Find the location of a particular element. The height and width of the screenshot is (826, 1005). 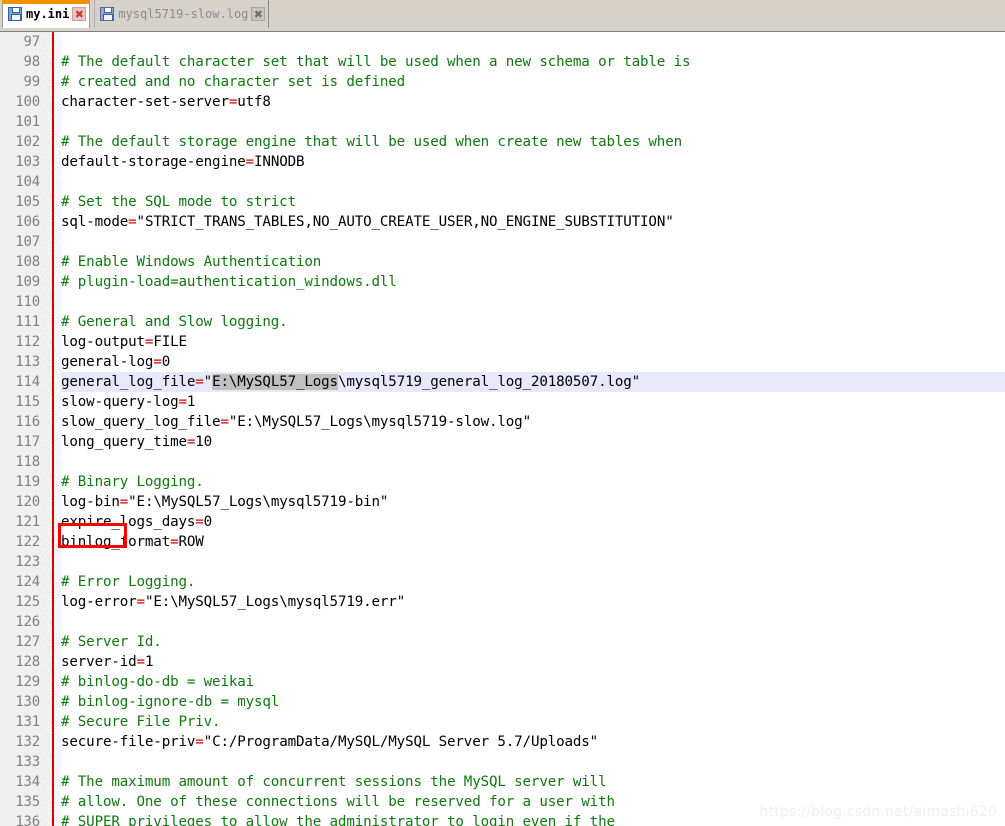

code-text: binlog_format=ROW is located at coordinates (132, 542).